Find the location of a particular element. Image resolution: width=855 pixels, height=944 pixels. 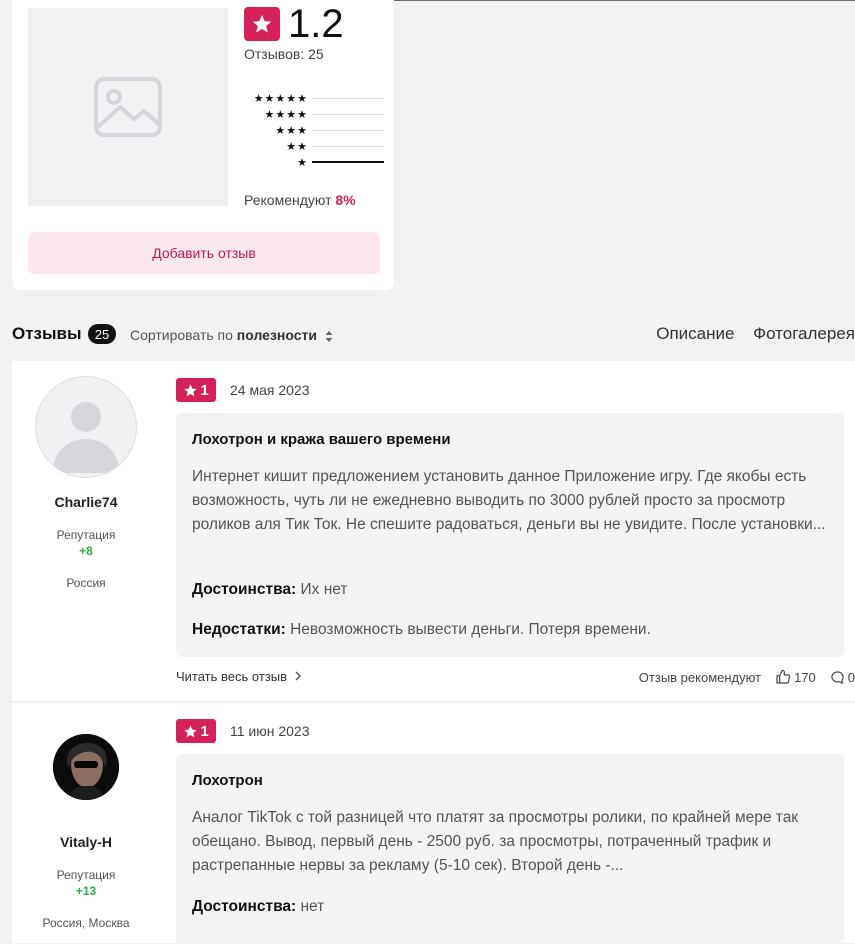

review-footer: Отзыв рекомендуют 170 0 is located at coordinates (747, 677).